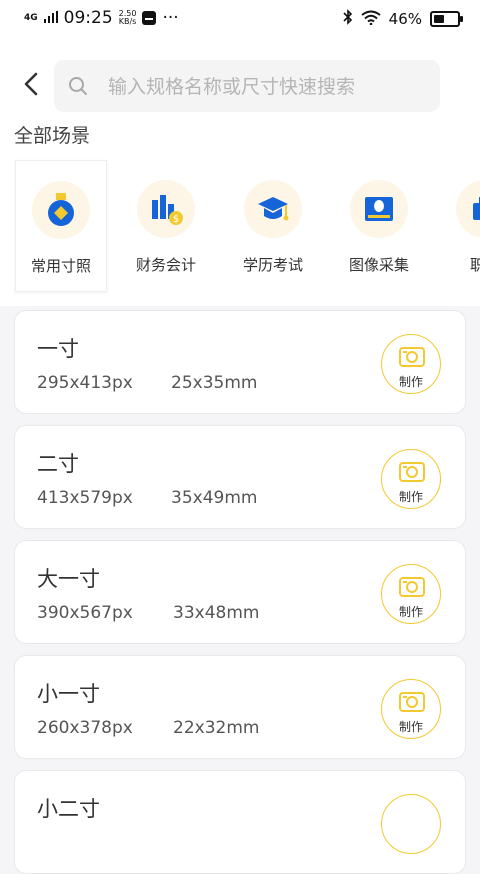  What do you see at coordinates (214, 498) in the screenshot?
I see `spec-mm-size: 35x49mm` at bounding box center [214, 498].